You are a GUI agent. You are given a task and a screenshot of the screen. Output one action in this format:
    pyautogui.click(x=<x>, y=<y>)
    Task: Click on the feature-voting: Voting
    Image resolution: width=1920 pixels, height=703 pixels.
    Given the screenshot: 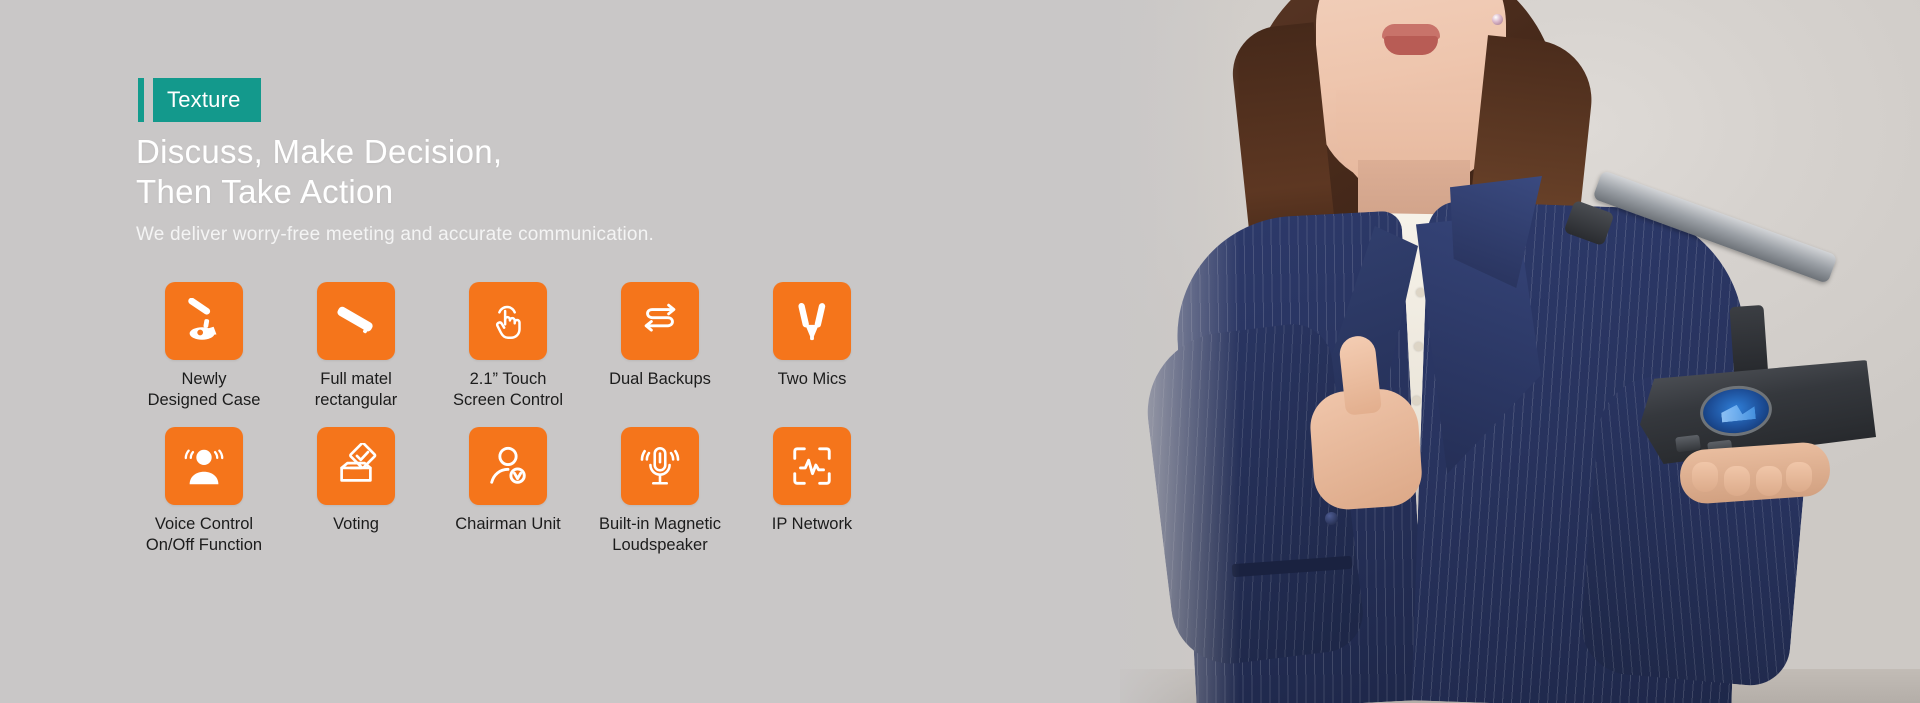 What is the action you would take?
    pyautogui.click(x=356, y=481)
    